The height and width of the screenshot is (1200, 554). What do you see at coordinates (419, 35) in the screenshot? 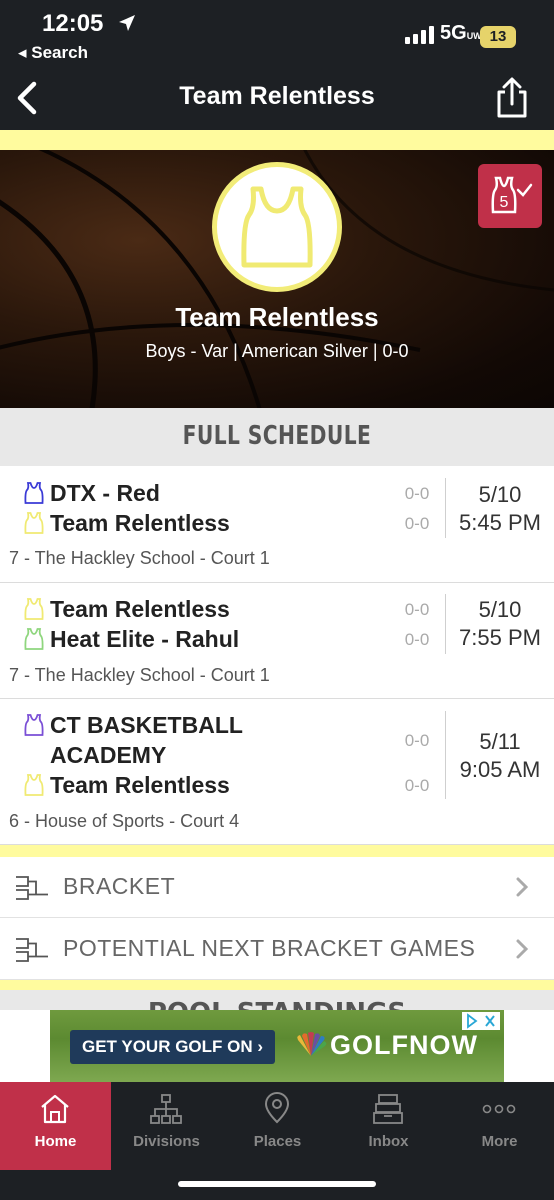
I see `signal-icon` at bounding box center [419, 35].